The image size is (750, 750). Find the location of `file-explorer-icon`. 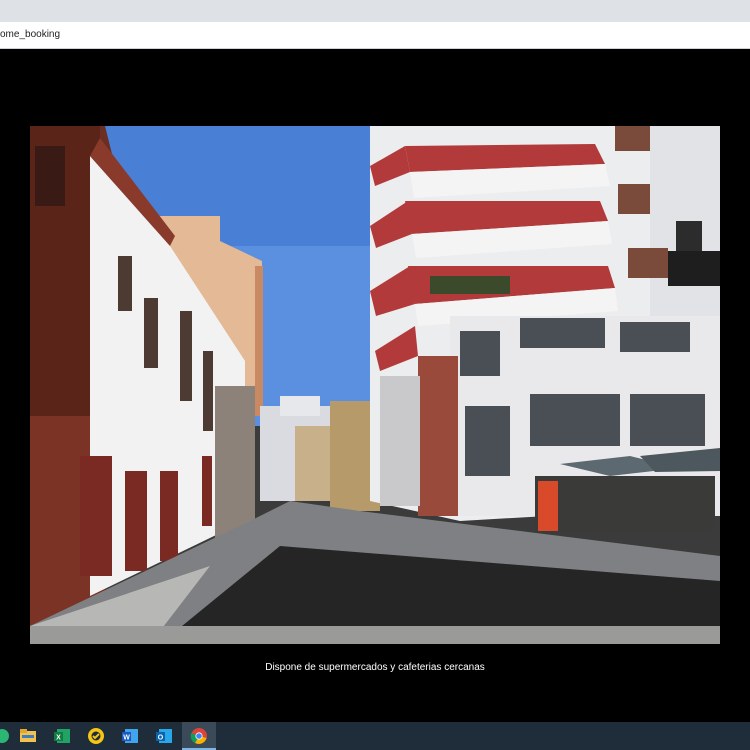

file-explorer-icon is located at coordinates (28, 736).